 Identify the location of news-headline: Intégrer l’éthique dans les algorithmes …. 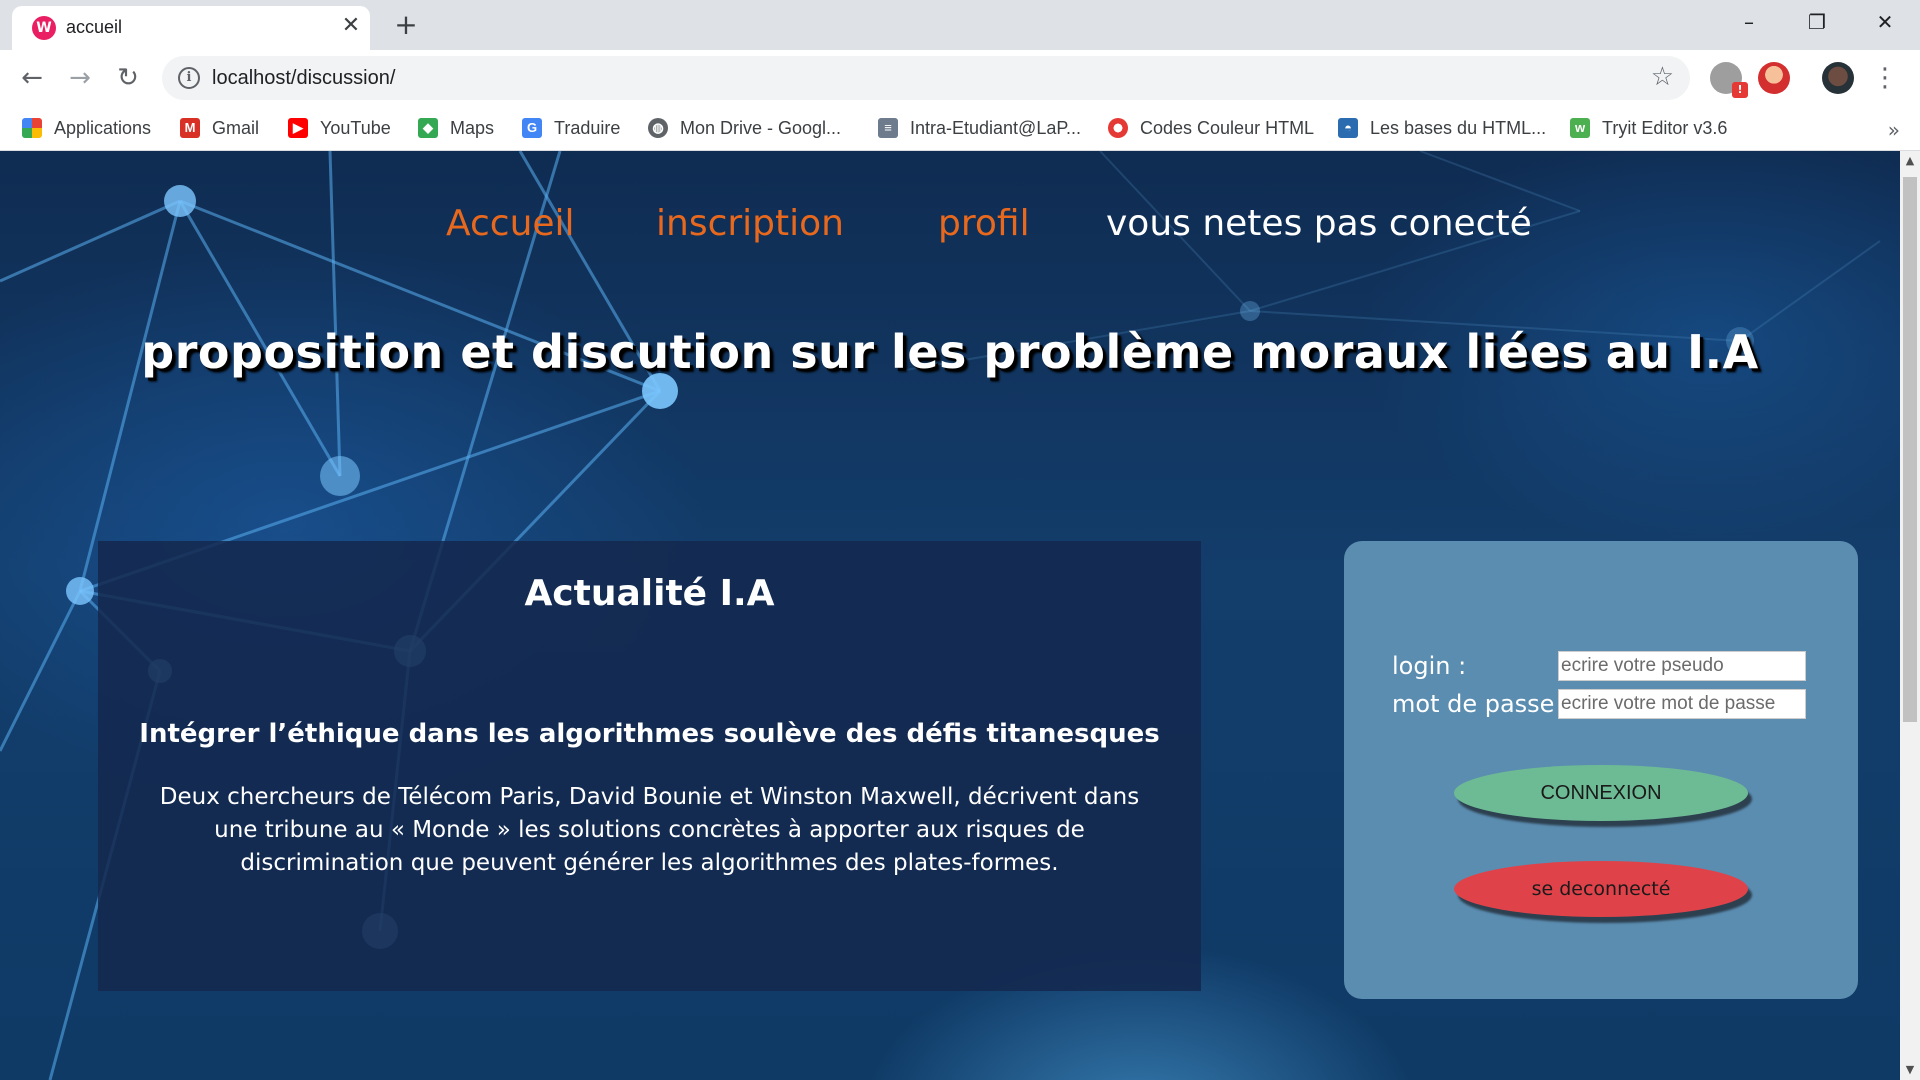
(649, 734).